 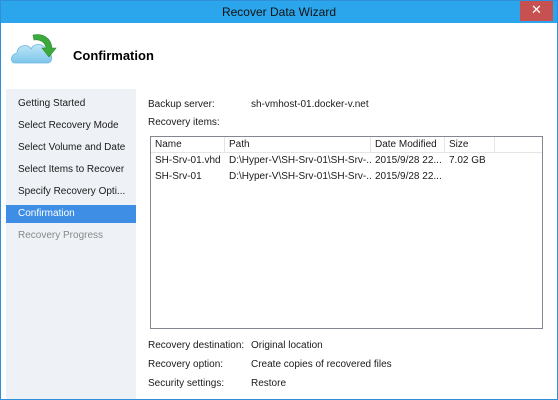 I want to click on recovery-destination-label: Recovery destination:, so click(x=196, y=345).